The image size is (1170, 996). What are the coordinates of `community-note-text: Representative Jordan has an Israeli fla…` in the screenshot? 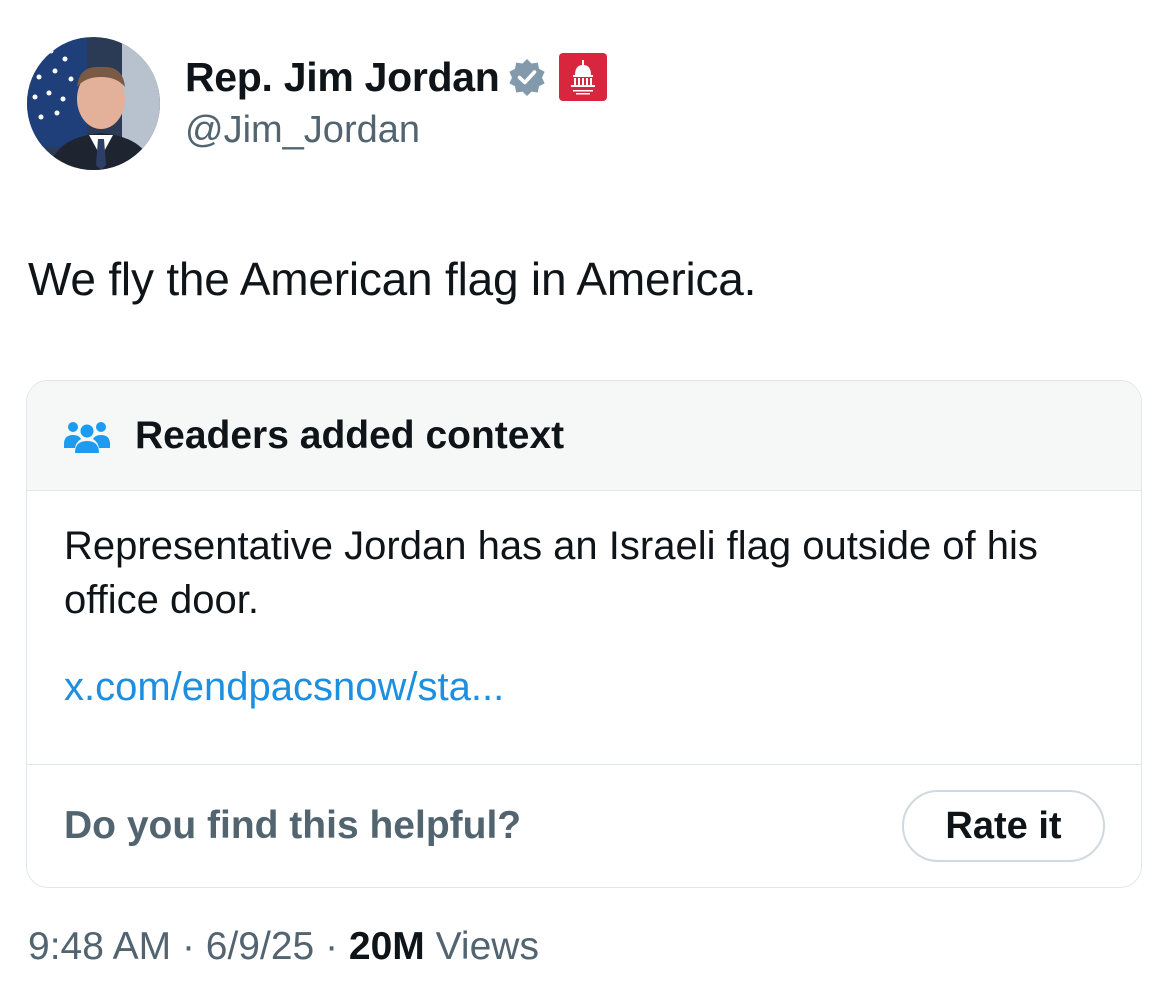 It's located at (551, 573).